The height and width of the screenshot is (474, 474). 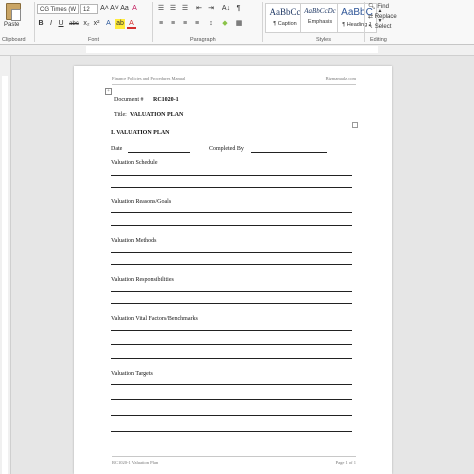 What do you see at coordinates (132, 374) in the screenshot?
I see `section-label: Valuation Targets` at bounding box center [132, 374].